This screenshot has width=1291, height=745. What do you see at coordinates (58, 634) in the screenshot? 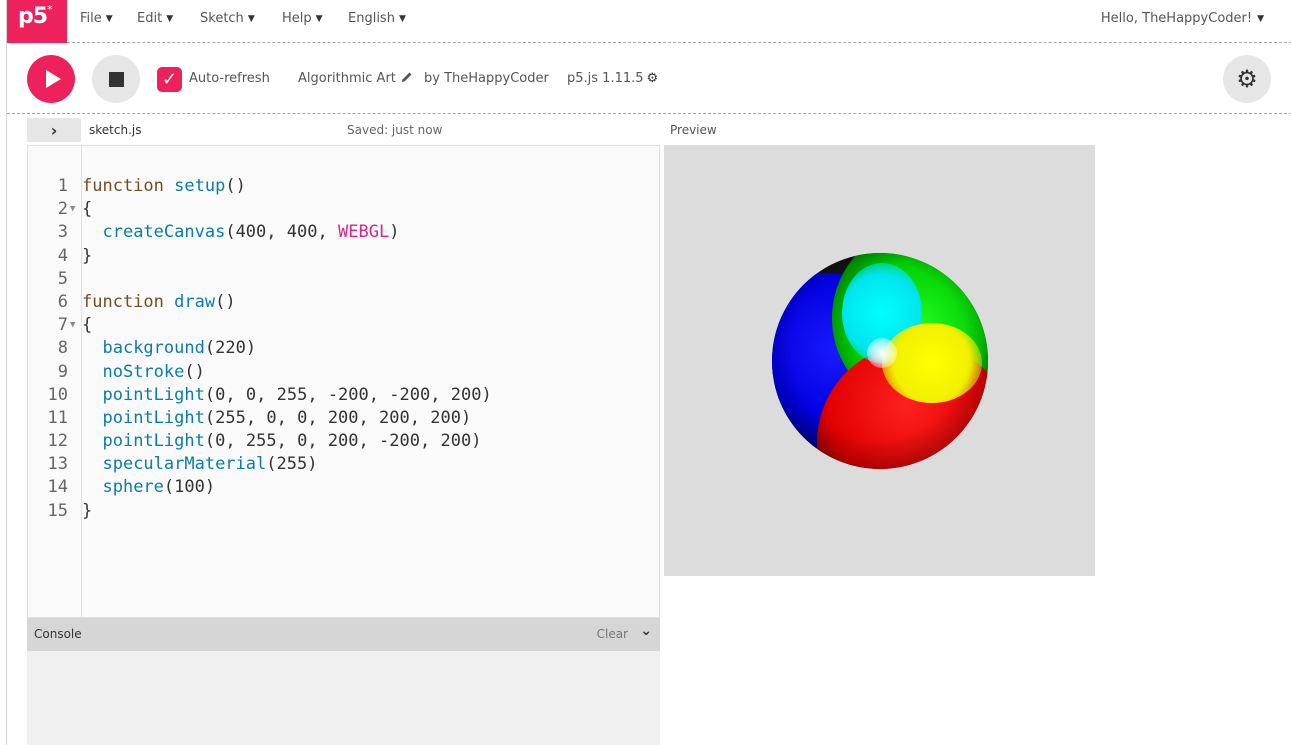
I see `console-title: Console` at bounding box center [58, 634].